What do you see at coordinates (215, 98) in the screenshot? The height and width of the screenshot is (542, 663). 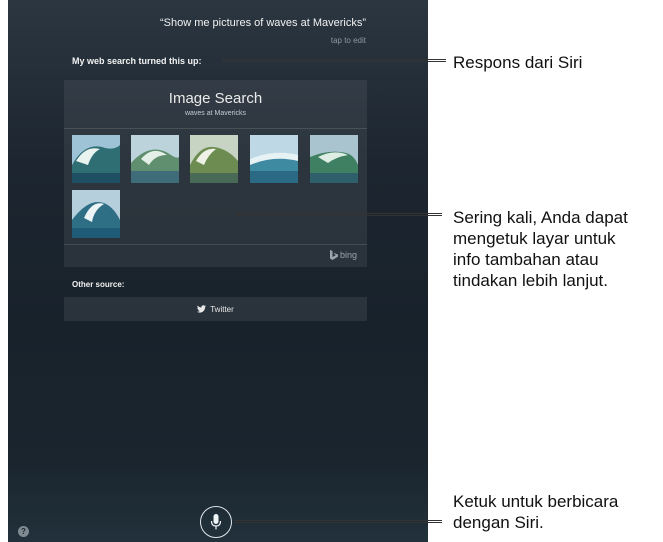 I see `image-search-title: Image Search` at bounding box center [215, 98].